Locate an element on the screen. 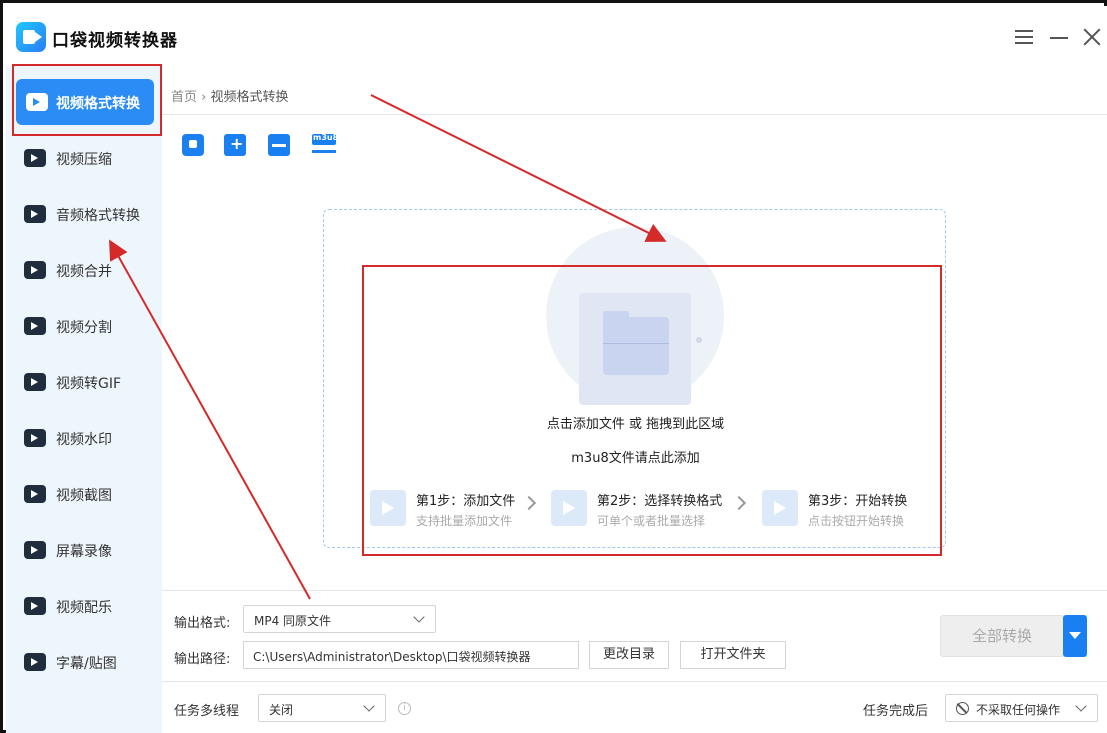 The height and width of the screenshot is (733, 1107). step-2: 第2步：选择转换格式 可单个或者批量选择 is located at coordinates (643, 510).